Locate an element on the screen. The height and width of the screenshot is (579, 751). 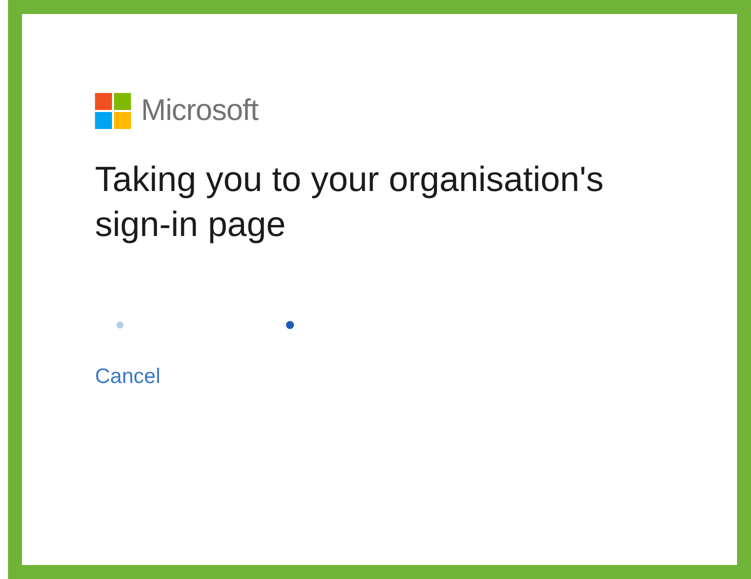
brand-name: Microsoft is located at coordinates (199, 111).